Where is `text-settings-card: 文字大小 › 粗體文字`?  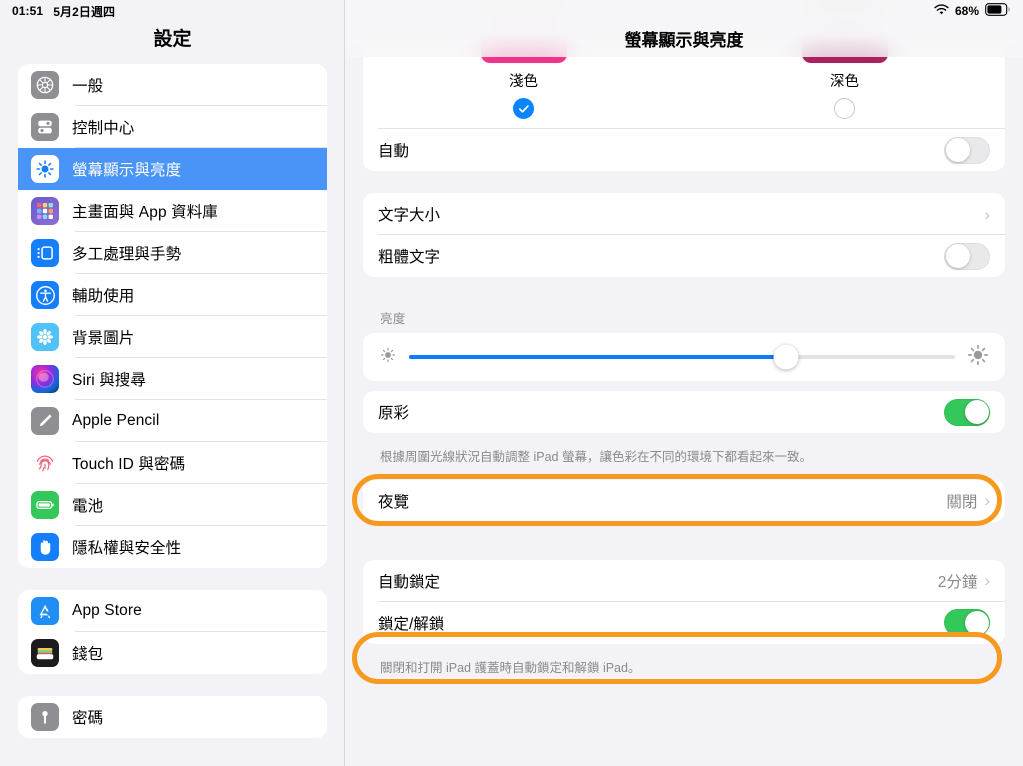 text-settings-card: 文字大小 › 粗體文字 is located at coordinates (684, 235).